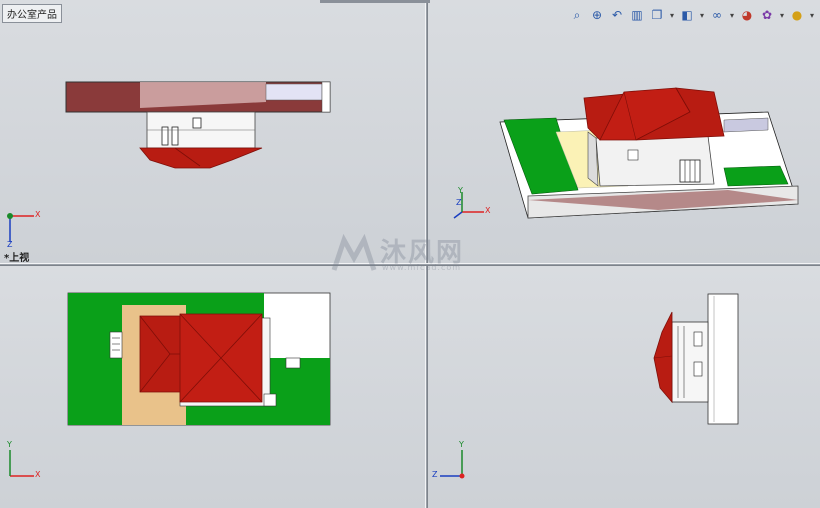 The height and width of the screenshot is (508, 820). Describe the element at coordinates (32, 13) in the screenshot. I see `assembly-tab: 办公室产品` at that location.